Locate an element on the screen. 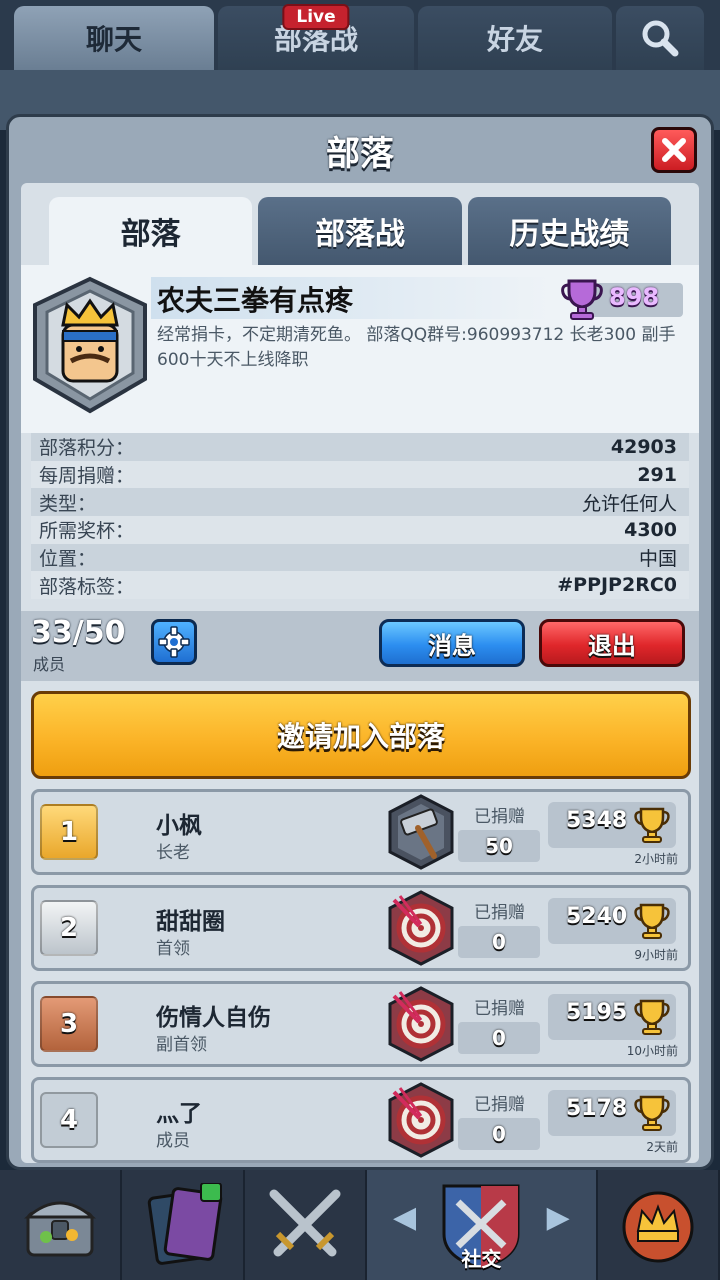 This screenshot has width=720, height=1280. member-role: 首领 is located at coordinates (173, 949).